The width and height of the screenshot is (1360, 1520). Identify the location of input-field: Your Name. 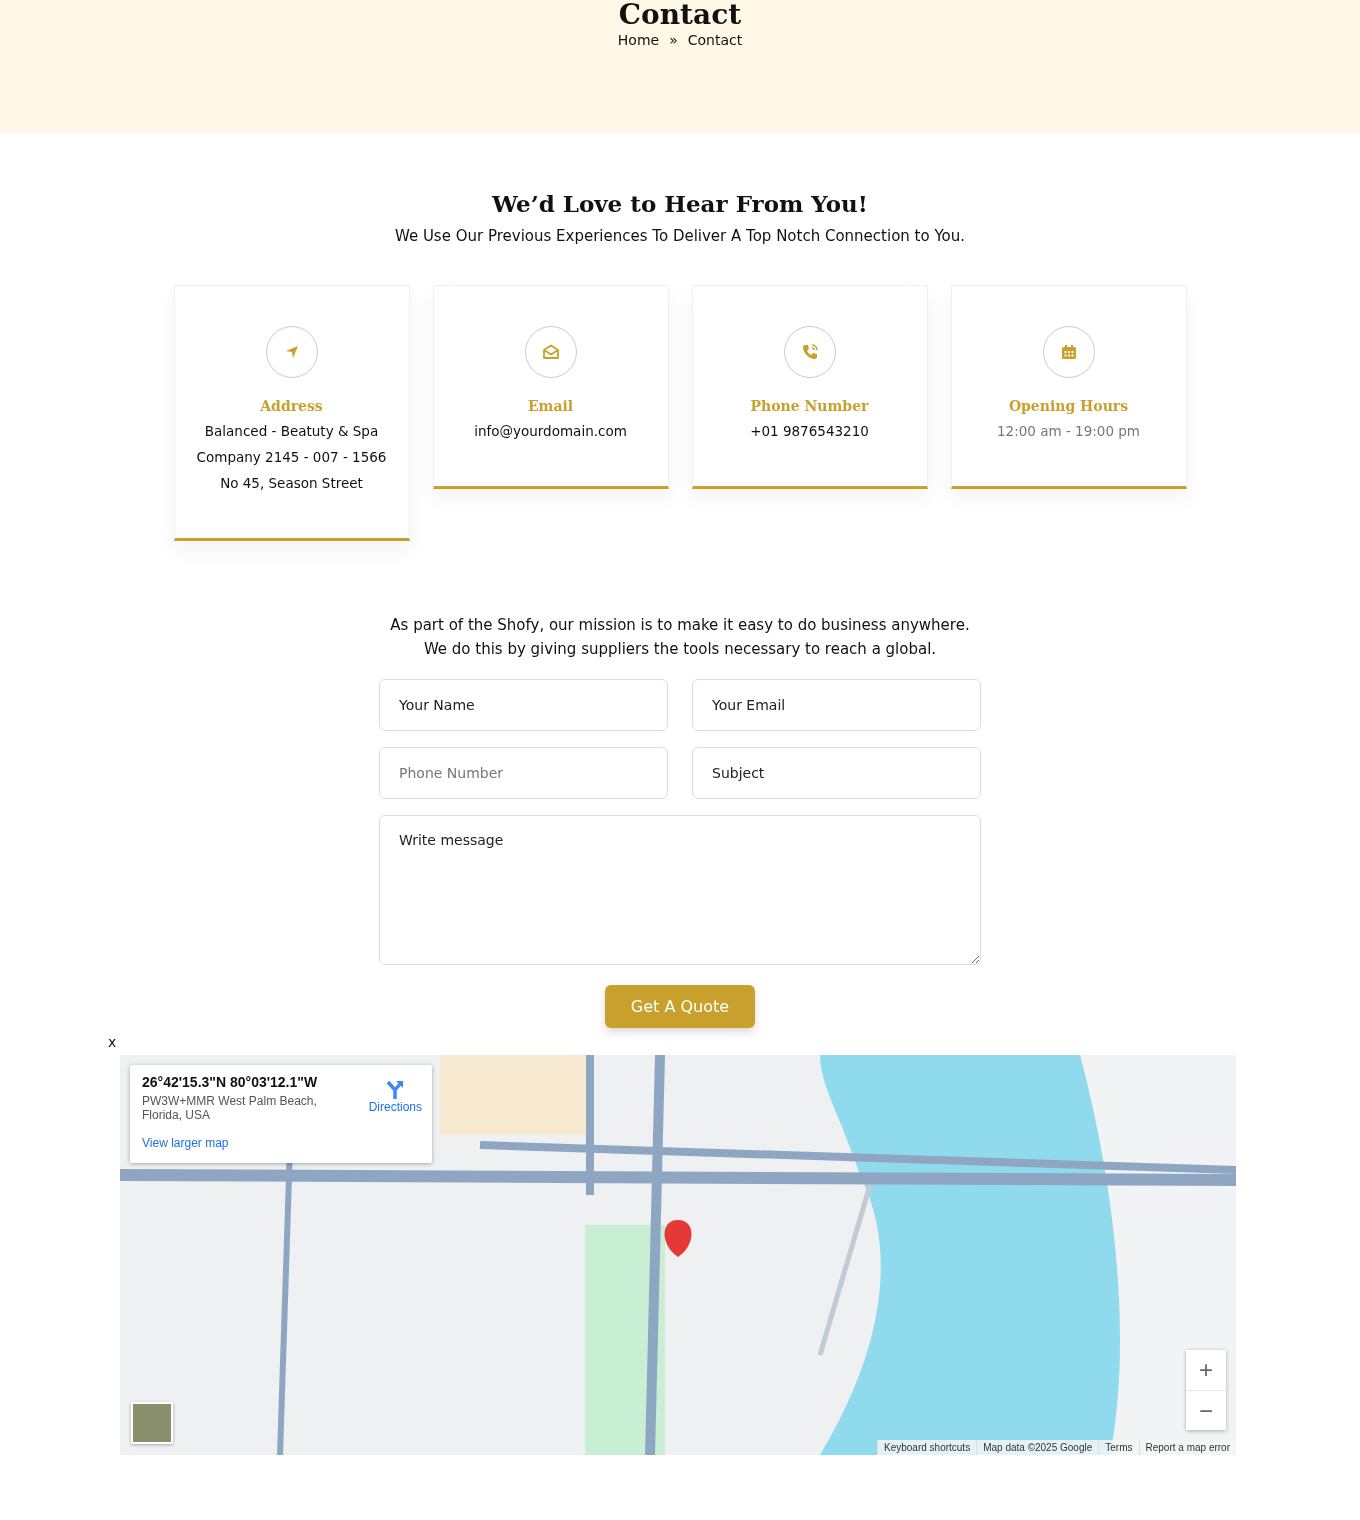
(523, 705).